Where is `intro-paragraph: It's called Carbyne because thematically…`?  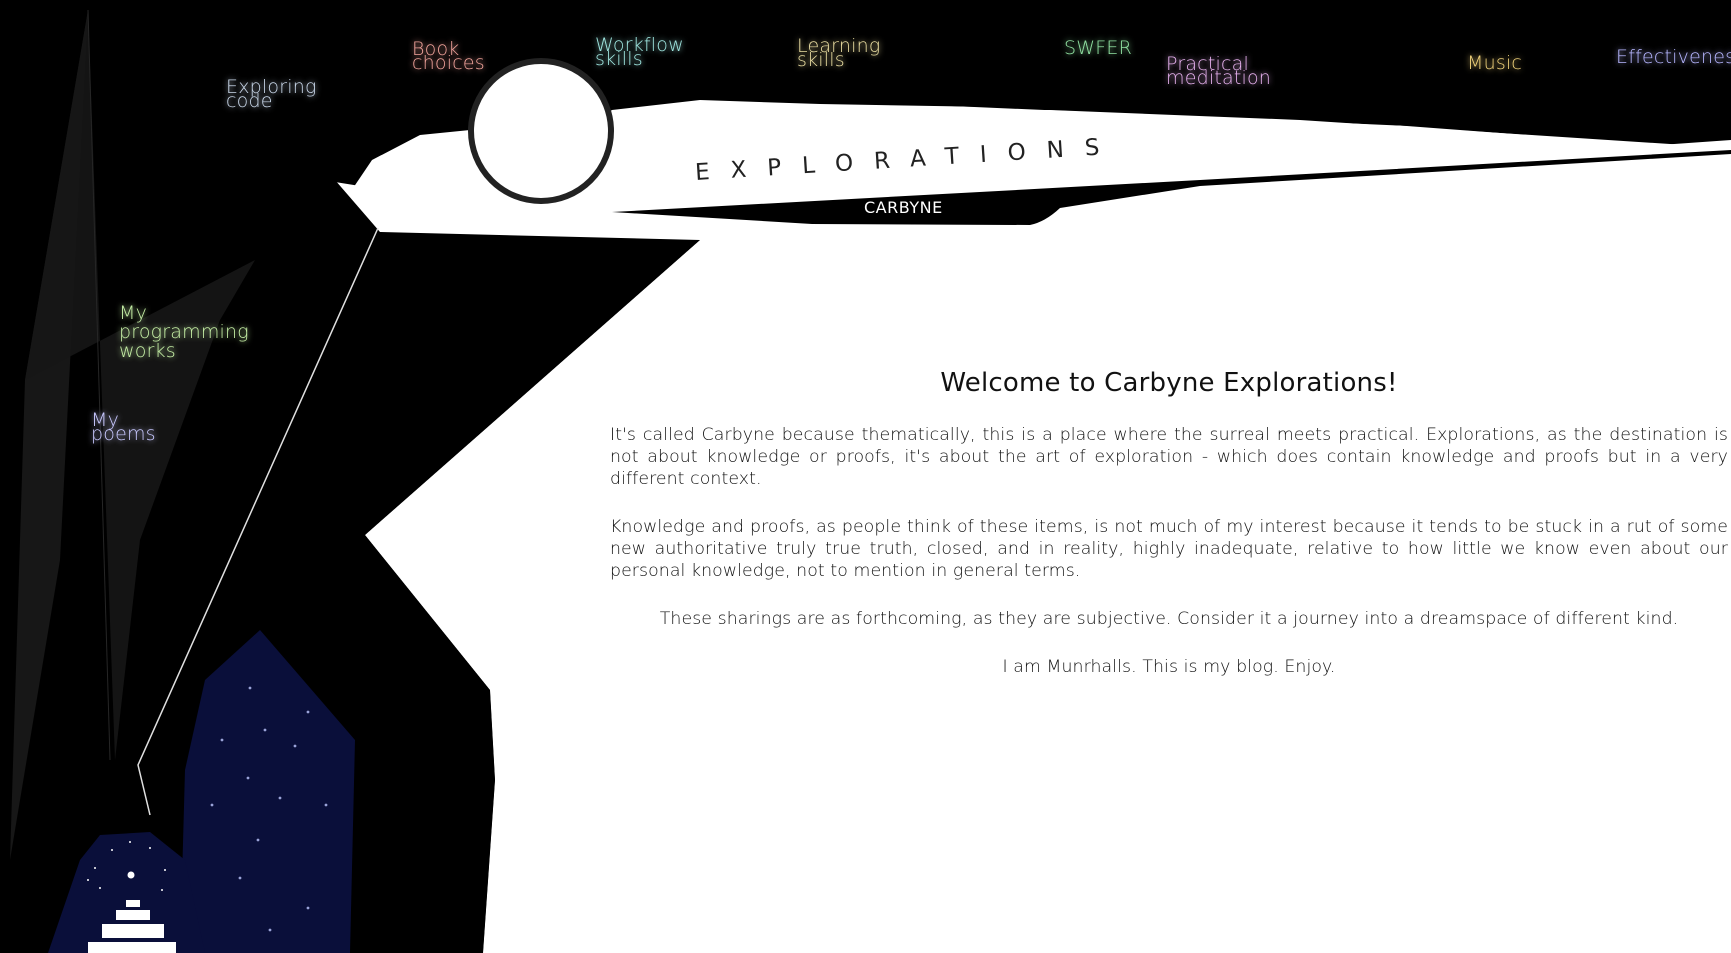 intro-paragraph: It's called Carbyne because thematically… is located at coordinates (1169, 457).